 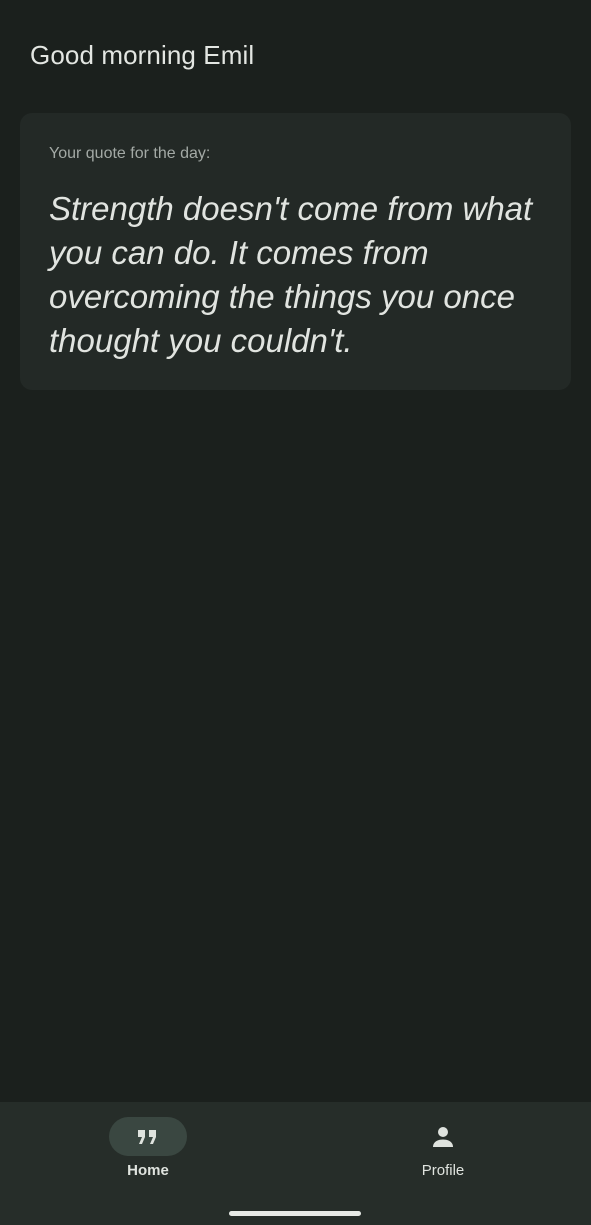 I want to click on greeting-title: Good morning Emil, so click(x=142, y=55).